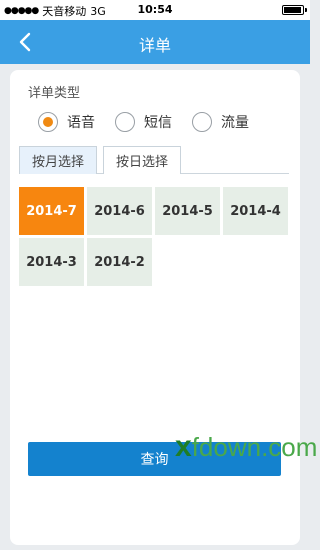 This screenshot has height=550, width=320. What do you see at coordinates (255, 211) in the screenshot?
I see `month-cell: 2014-4` at bounding box center [255, 211].